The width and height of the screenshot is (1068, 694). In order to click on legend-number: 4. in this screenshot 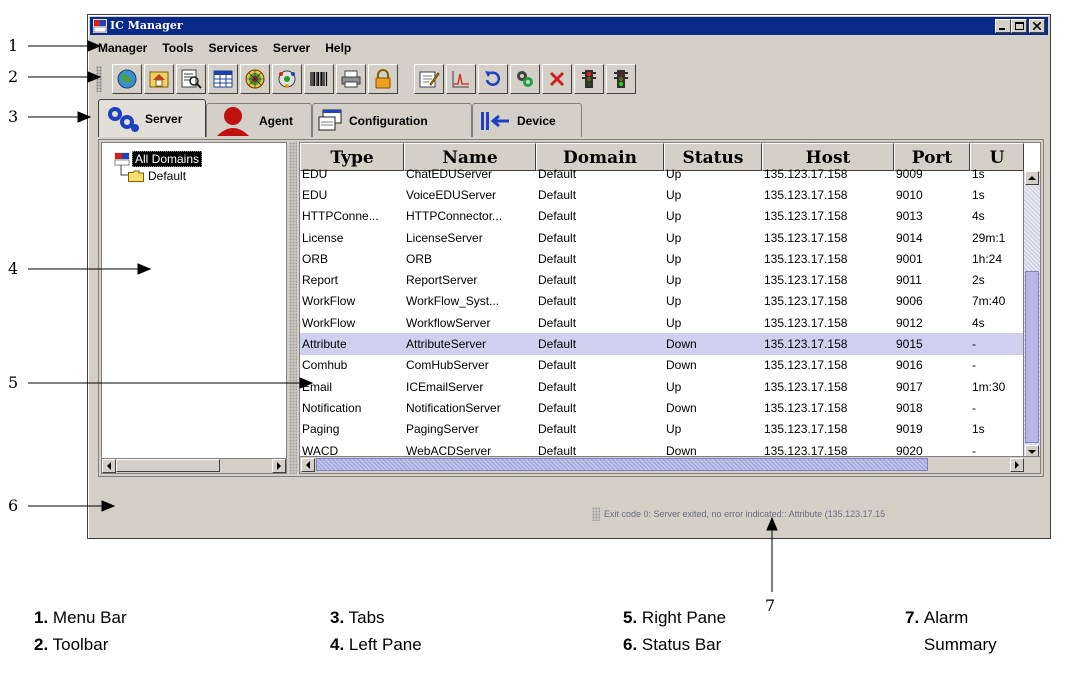, I will do `click(337, 644)`.